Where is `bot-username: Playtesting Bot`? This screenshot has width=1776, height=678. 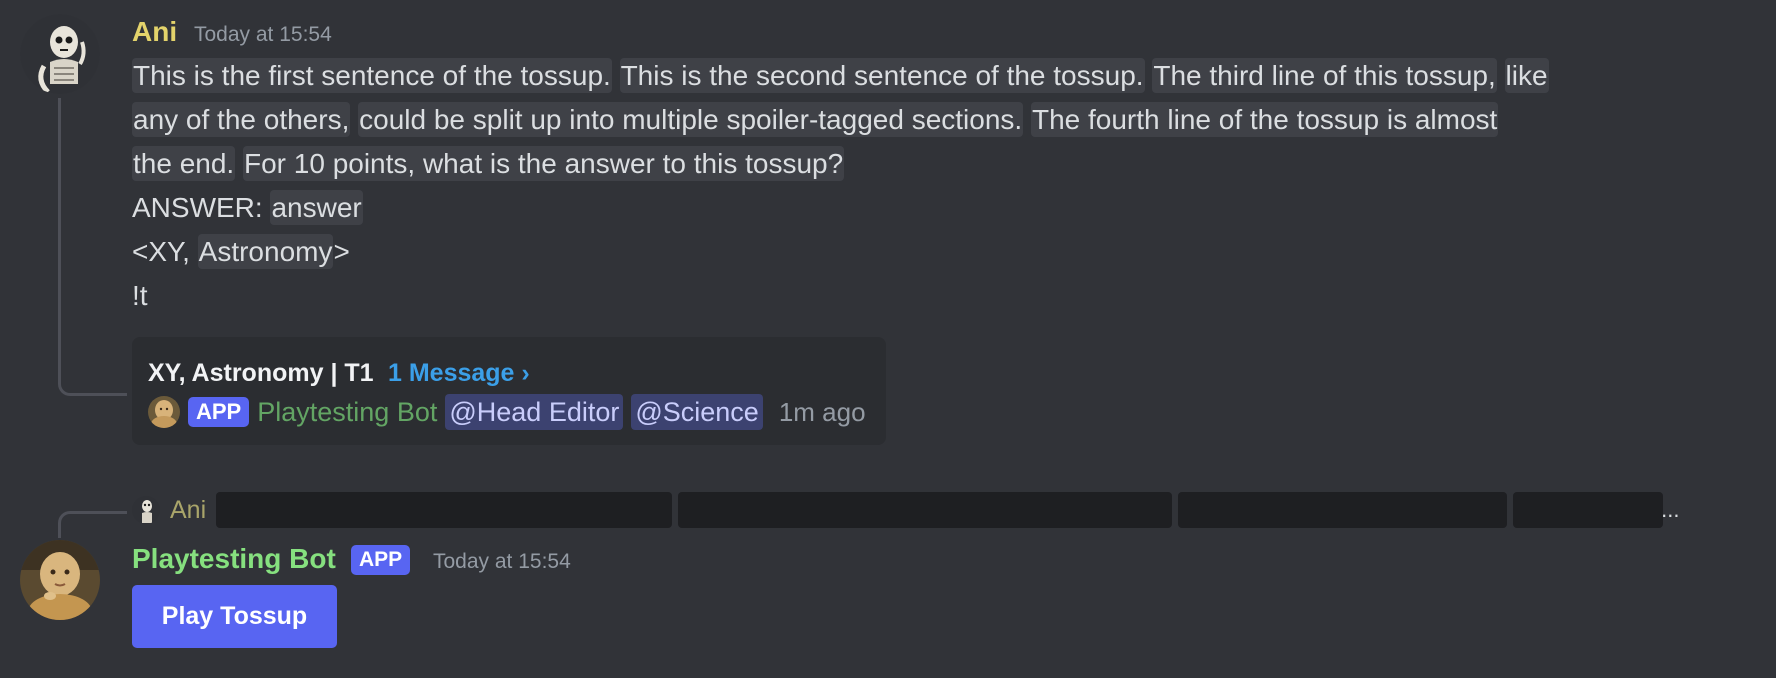
bot-username: Playtesting Bot is located at coordinates (234, 559).